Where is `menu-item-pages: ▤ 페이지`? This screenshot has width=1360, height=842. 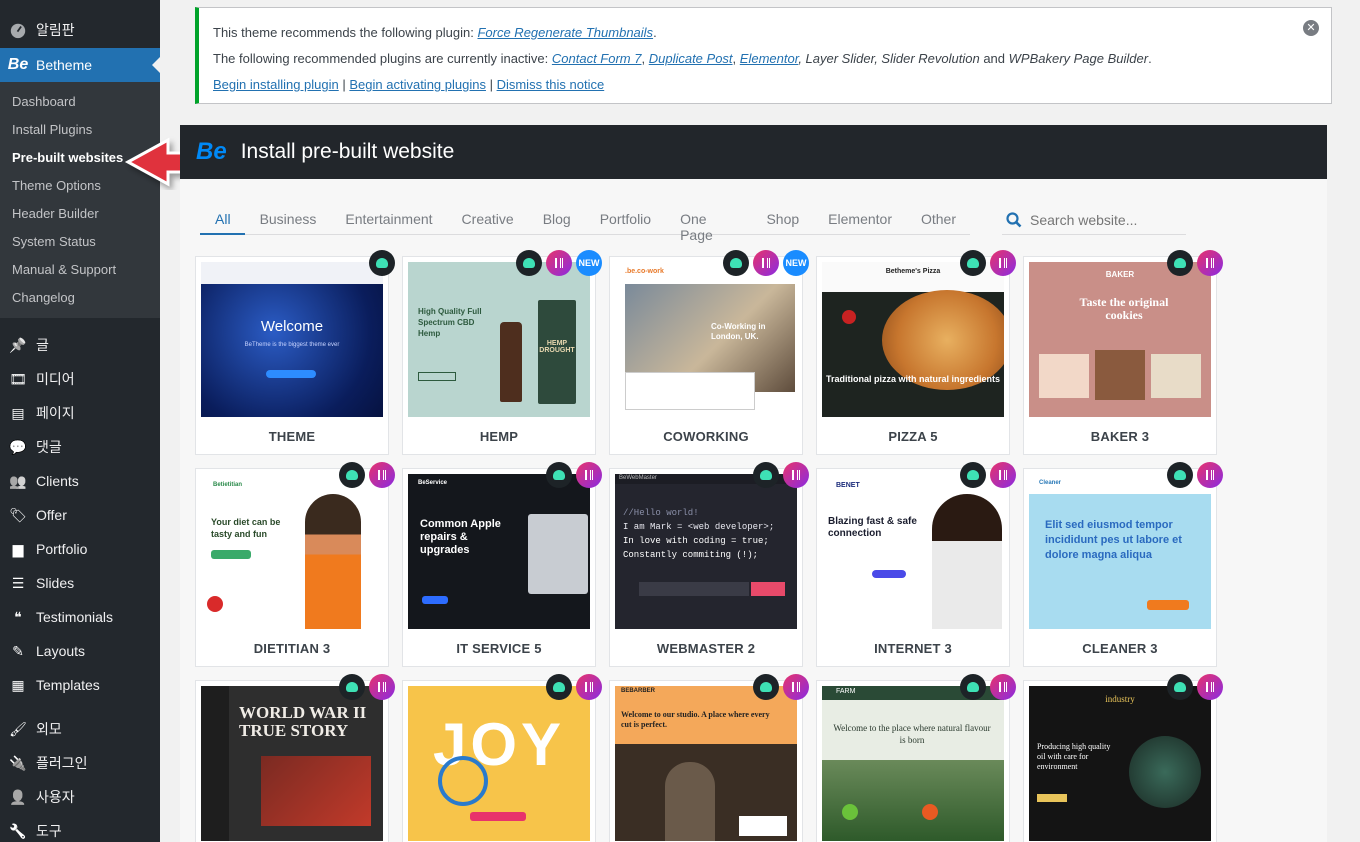 menu-item-pages: ▤ 페이지 is located at coordinates (80, 413).